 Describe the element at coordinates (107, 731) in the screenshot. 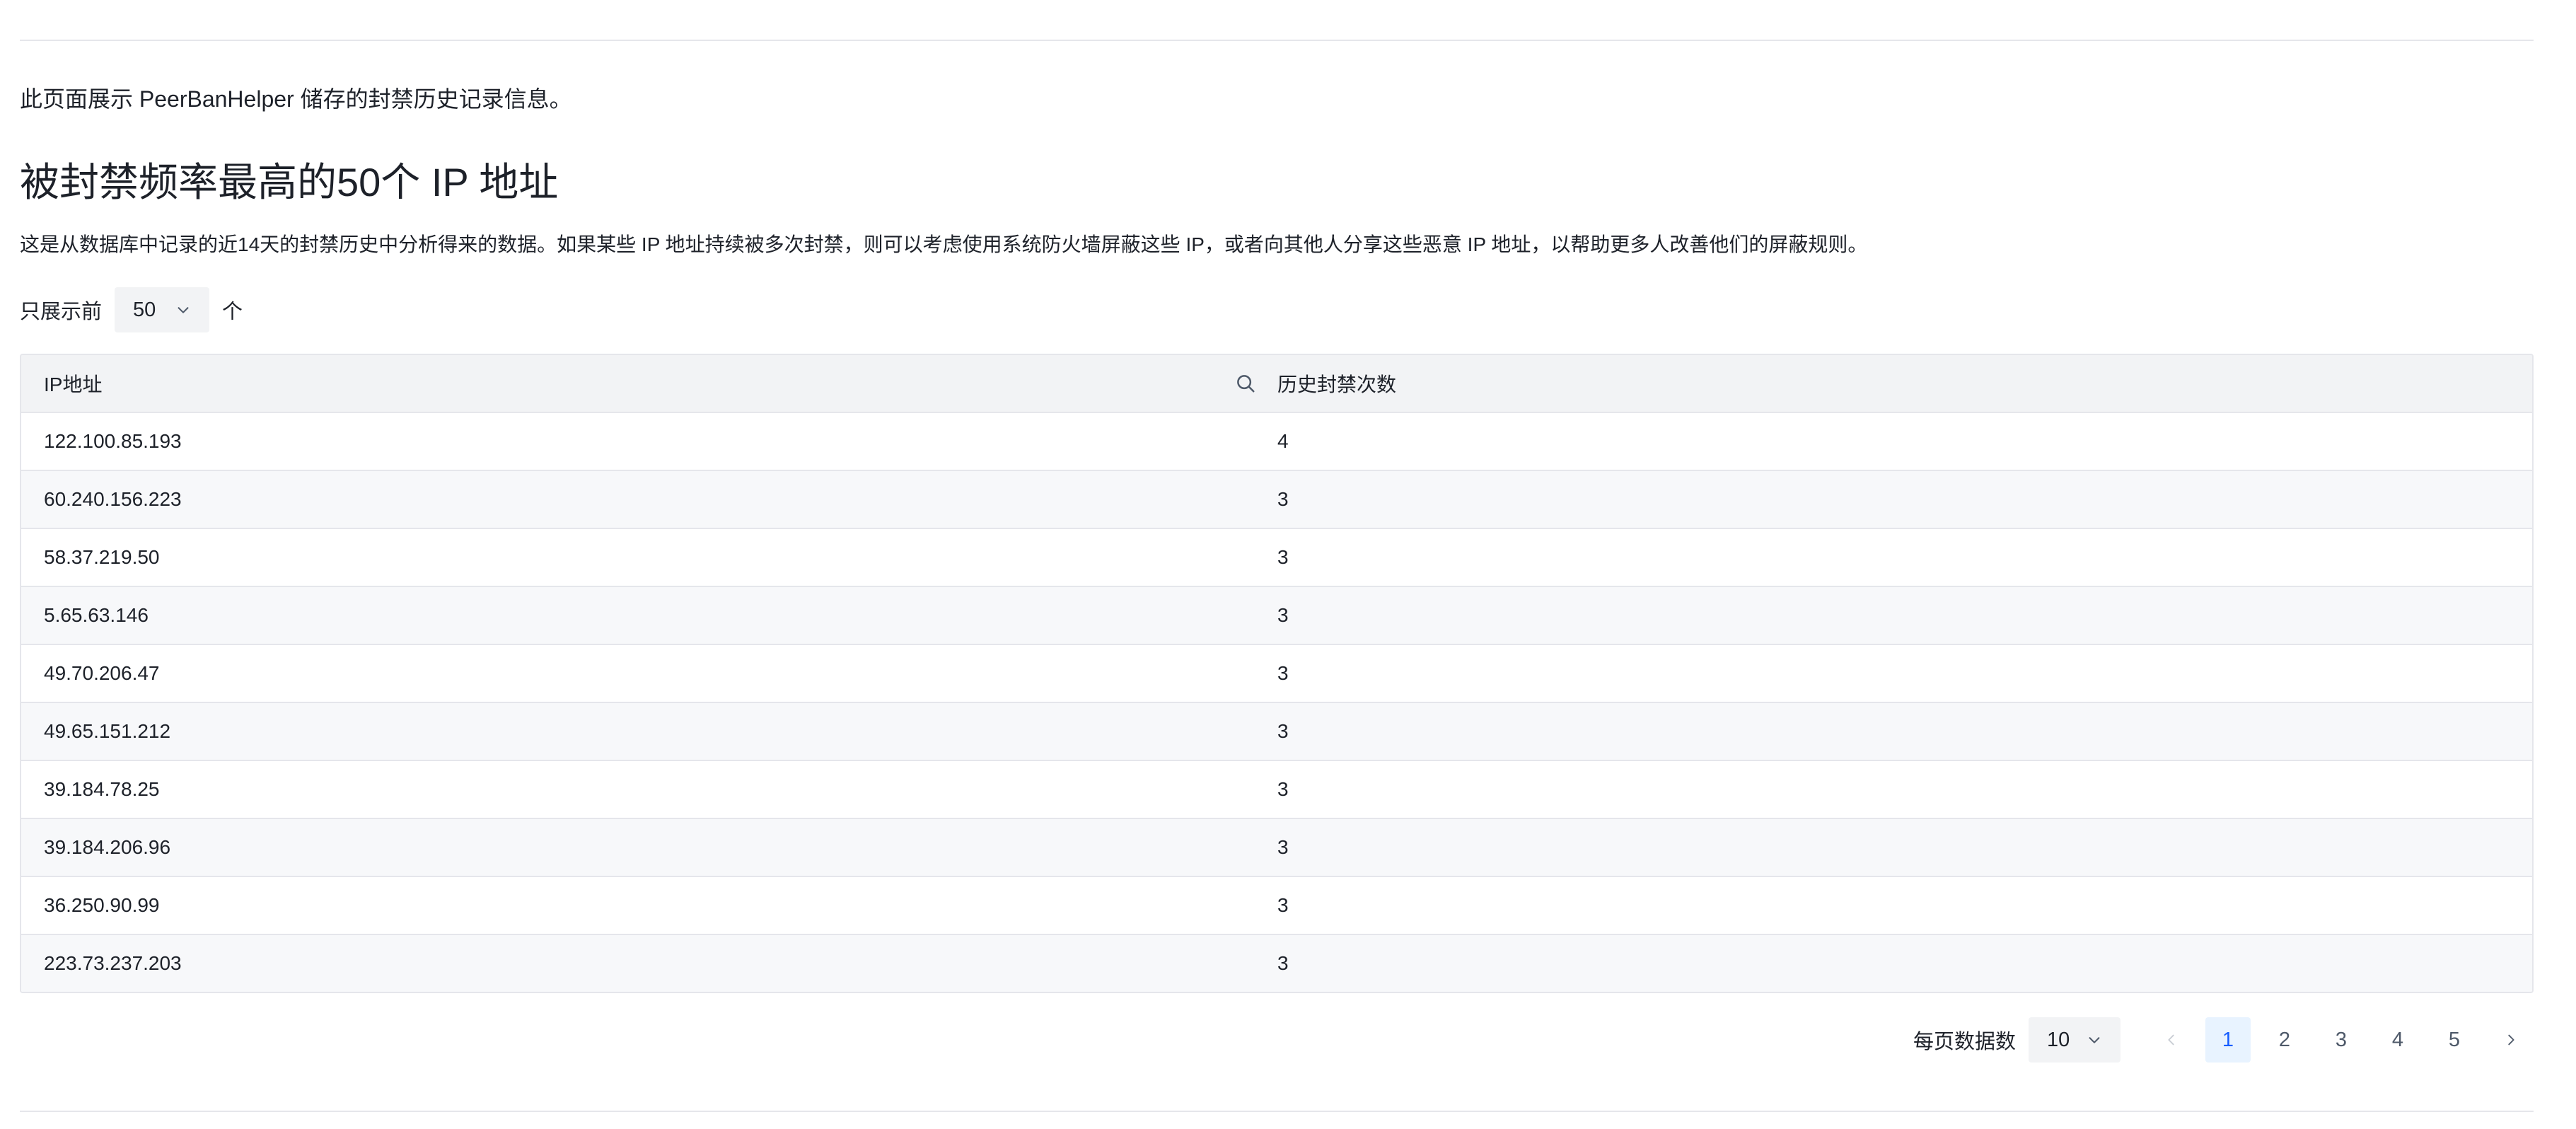

I see `ip-cell: 49.65.151.212` at that location.